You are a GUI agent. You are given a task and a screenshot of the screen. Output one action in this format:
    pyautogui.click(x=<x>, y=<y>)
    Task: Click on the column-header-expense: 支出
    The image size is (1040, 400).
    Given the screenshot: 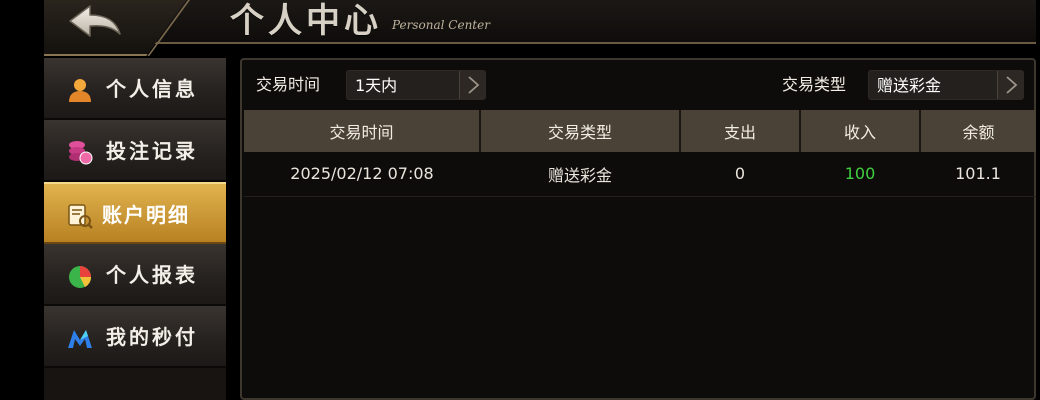 What is the action you would take?
    pyautogui.click(x=740, y=131)
    